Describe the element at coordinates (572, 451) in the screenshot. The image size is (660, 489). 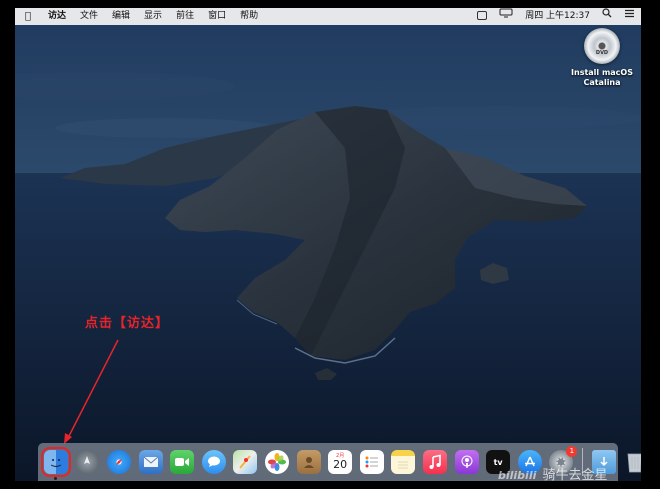
I see `notification-badge: 1` at that location.